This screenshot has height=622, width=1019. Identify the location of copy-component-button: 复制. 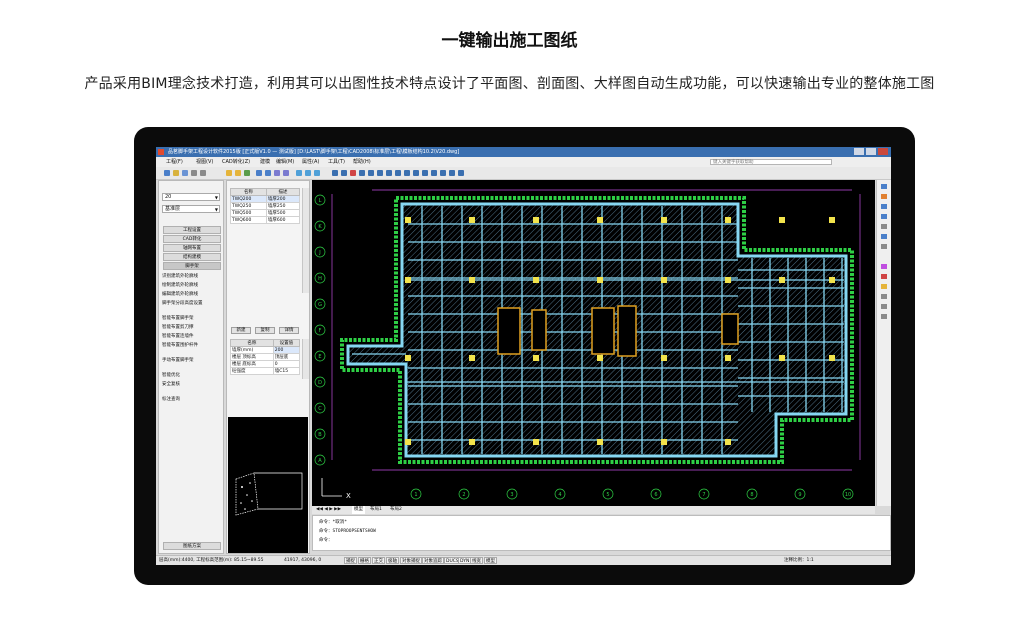
(265, 330).